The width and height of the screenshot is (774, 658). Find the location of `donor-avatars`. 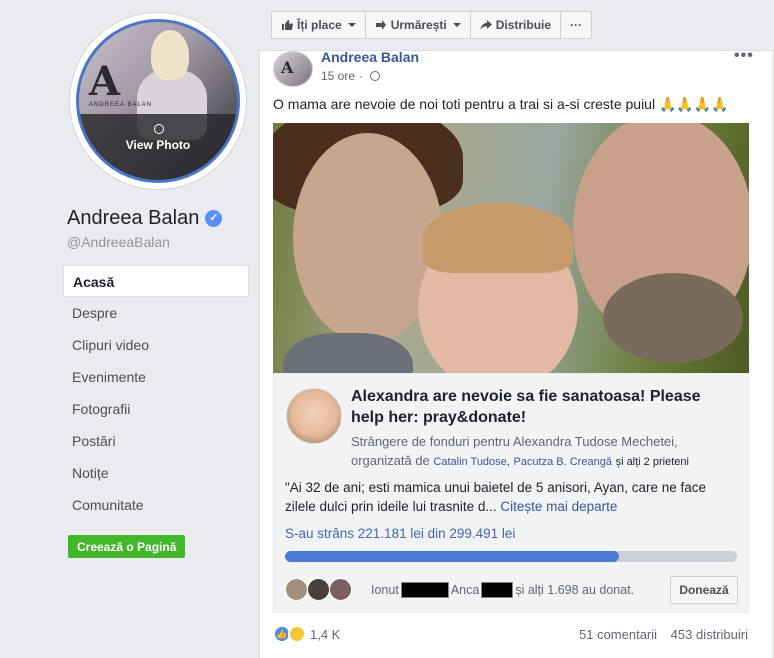

donor-avatars is located at coordinates (318, 589).